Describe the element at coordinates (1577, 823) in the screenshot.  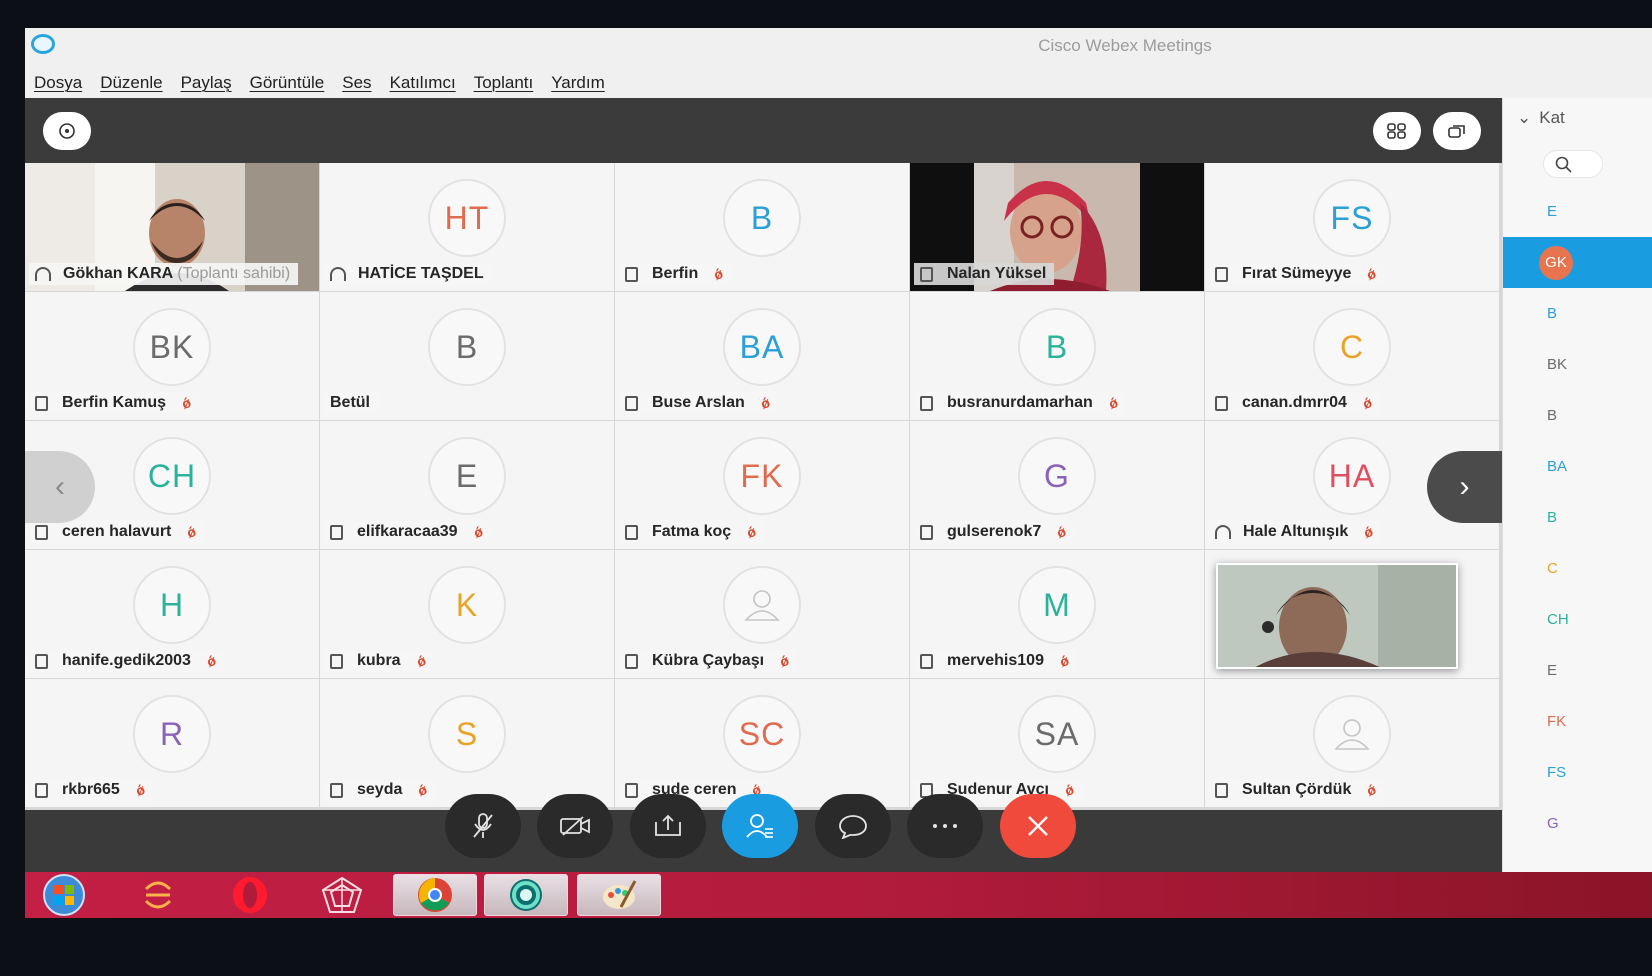
I see `participant-list-item: G` at that location.